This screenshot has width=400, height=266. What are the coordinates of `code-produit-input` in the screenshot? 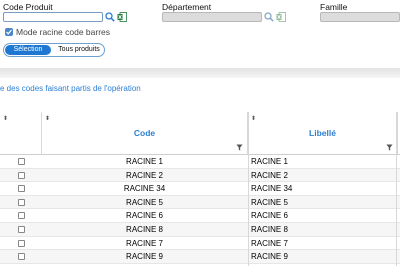 It's located at (53, 17).